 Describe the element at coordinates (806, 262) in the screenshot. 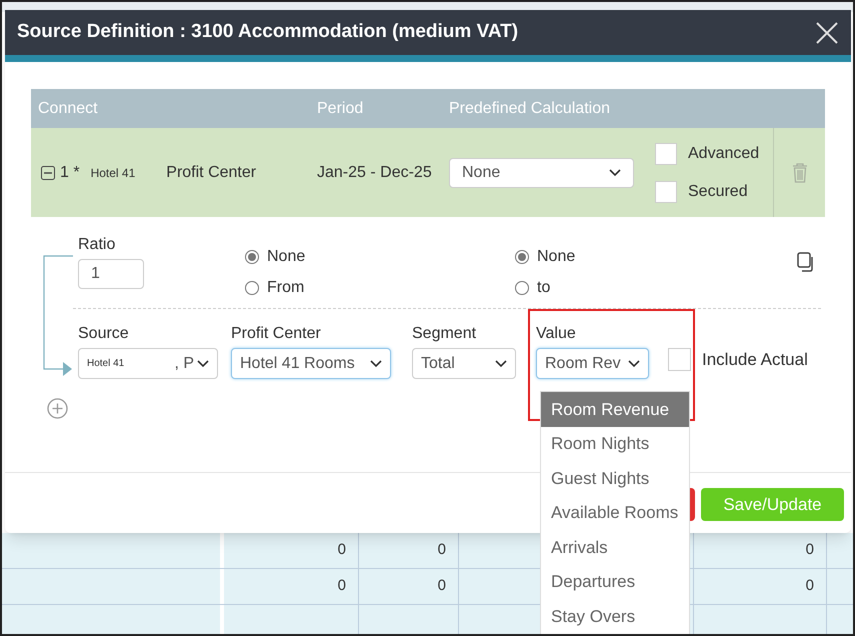

I see `copy-icon` at that location.